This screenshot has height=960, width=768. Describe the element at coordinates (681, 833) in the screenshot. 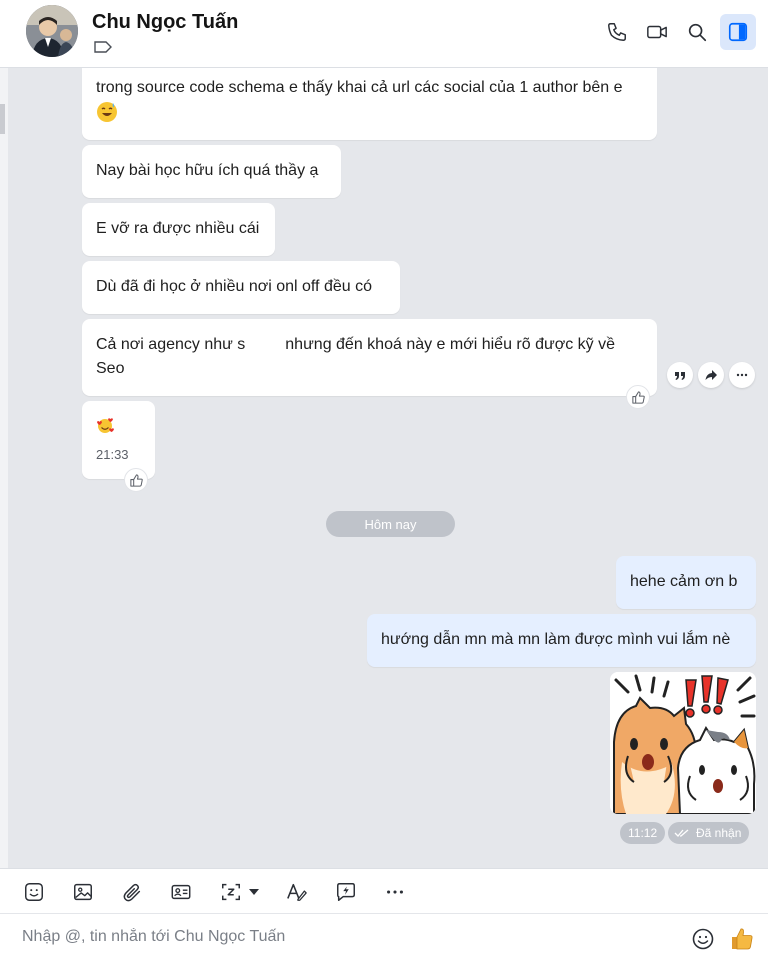

I see `double-check-icon` at that location.